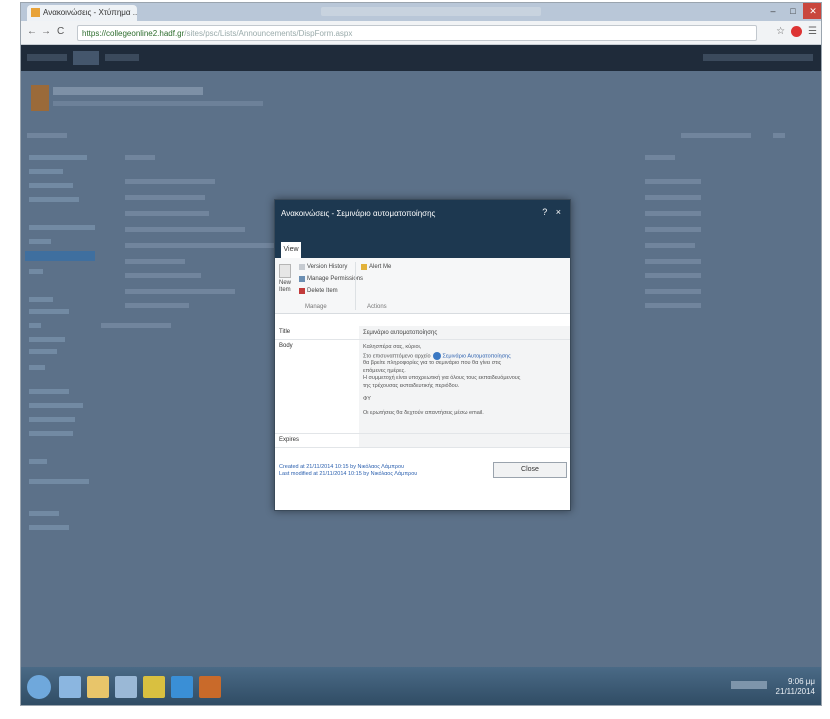 The width and height of the screenshot is (830, 719). What do you see at coordinates (286, 346) in the screenshot?
I see `field-label-body: Body` at bounding box center [286, 346].